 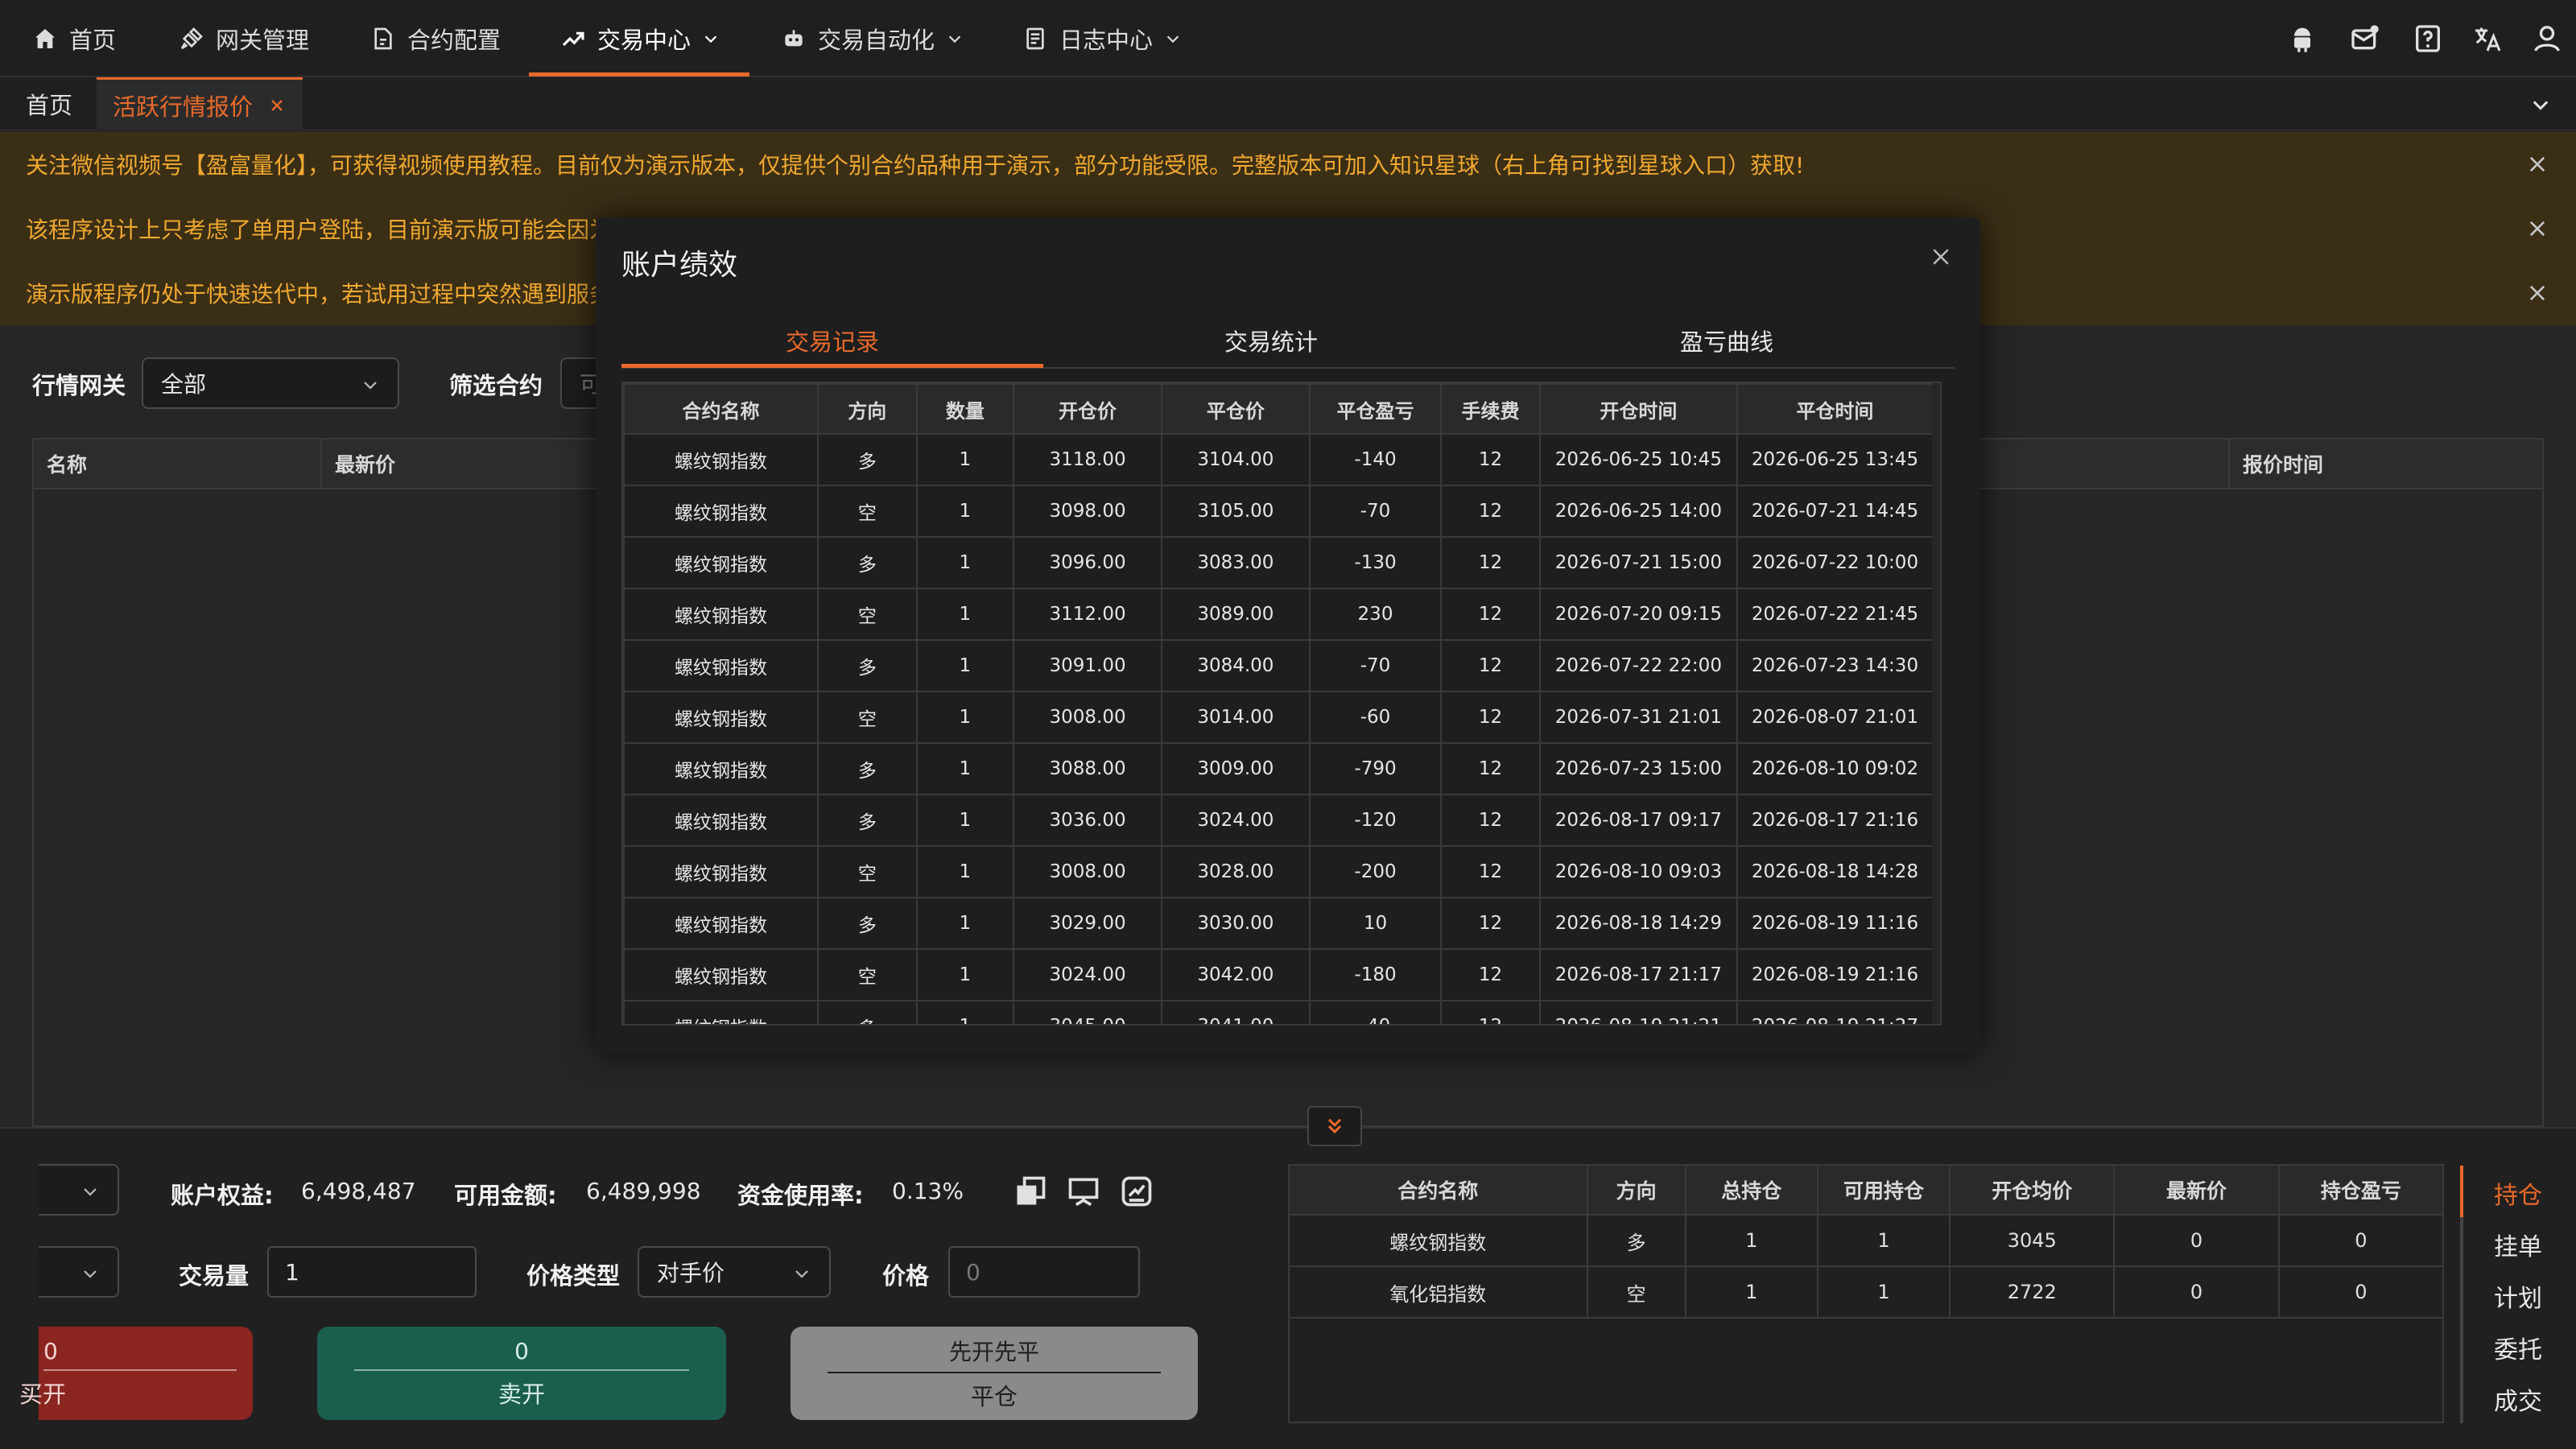 I want to click on open-time-cell: 2026-07-23 15:00, so click(x=1638, y=768).